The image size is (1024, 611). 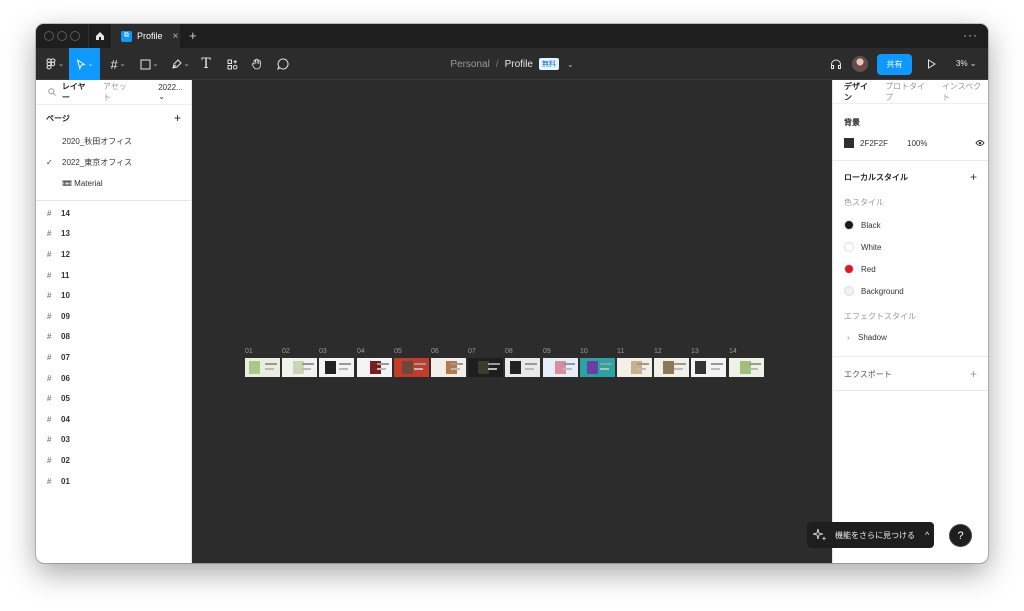 I want to click on share-button: 共有, so click(x=894, y=64).